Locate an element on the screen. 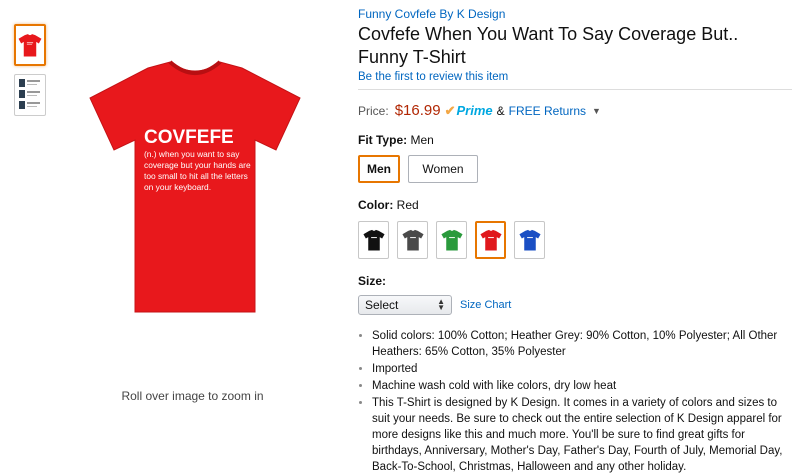 This screenshot has width=800, height=476. color-swatch-royal-blue is located at coordinates (529, 240).